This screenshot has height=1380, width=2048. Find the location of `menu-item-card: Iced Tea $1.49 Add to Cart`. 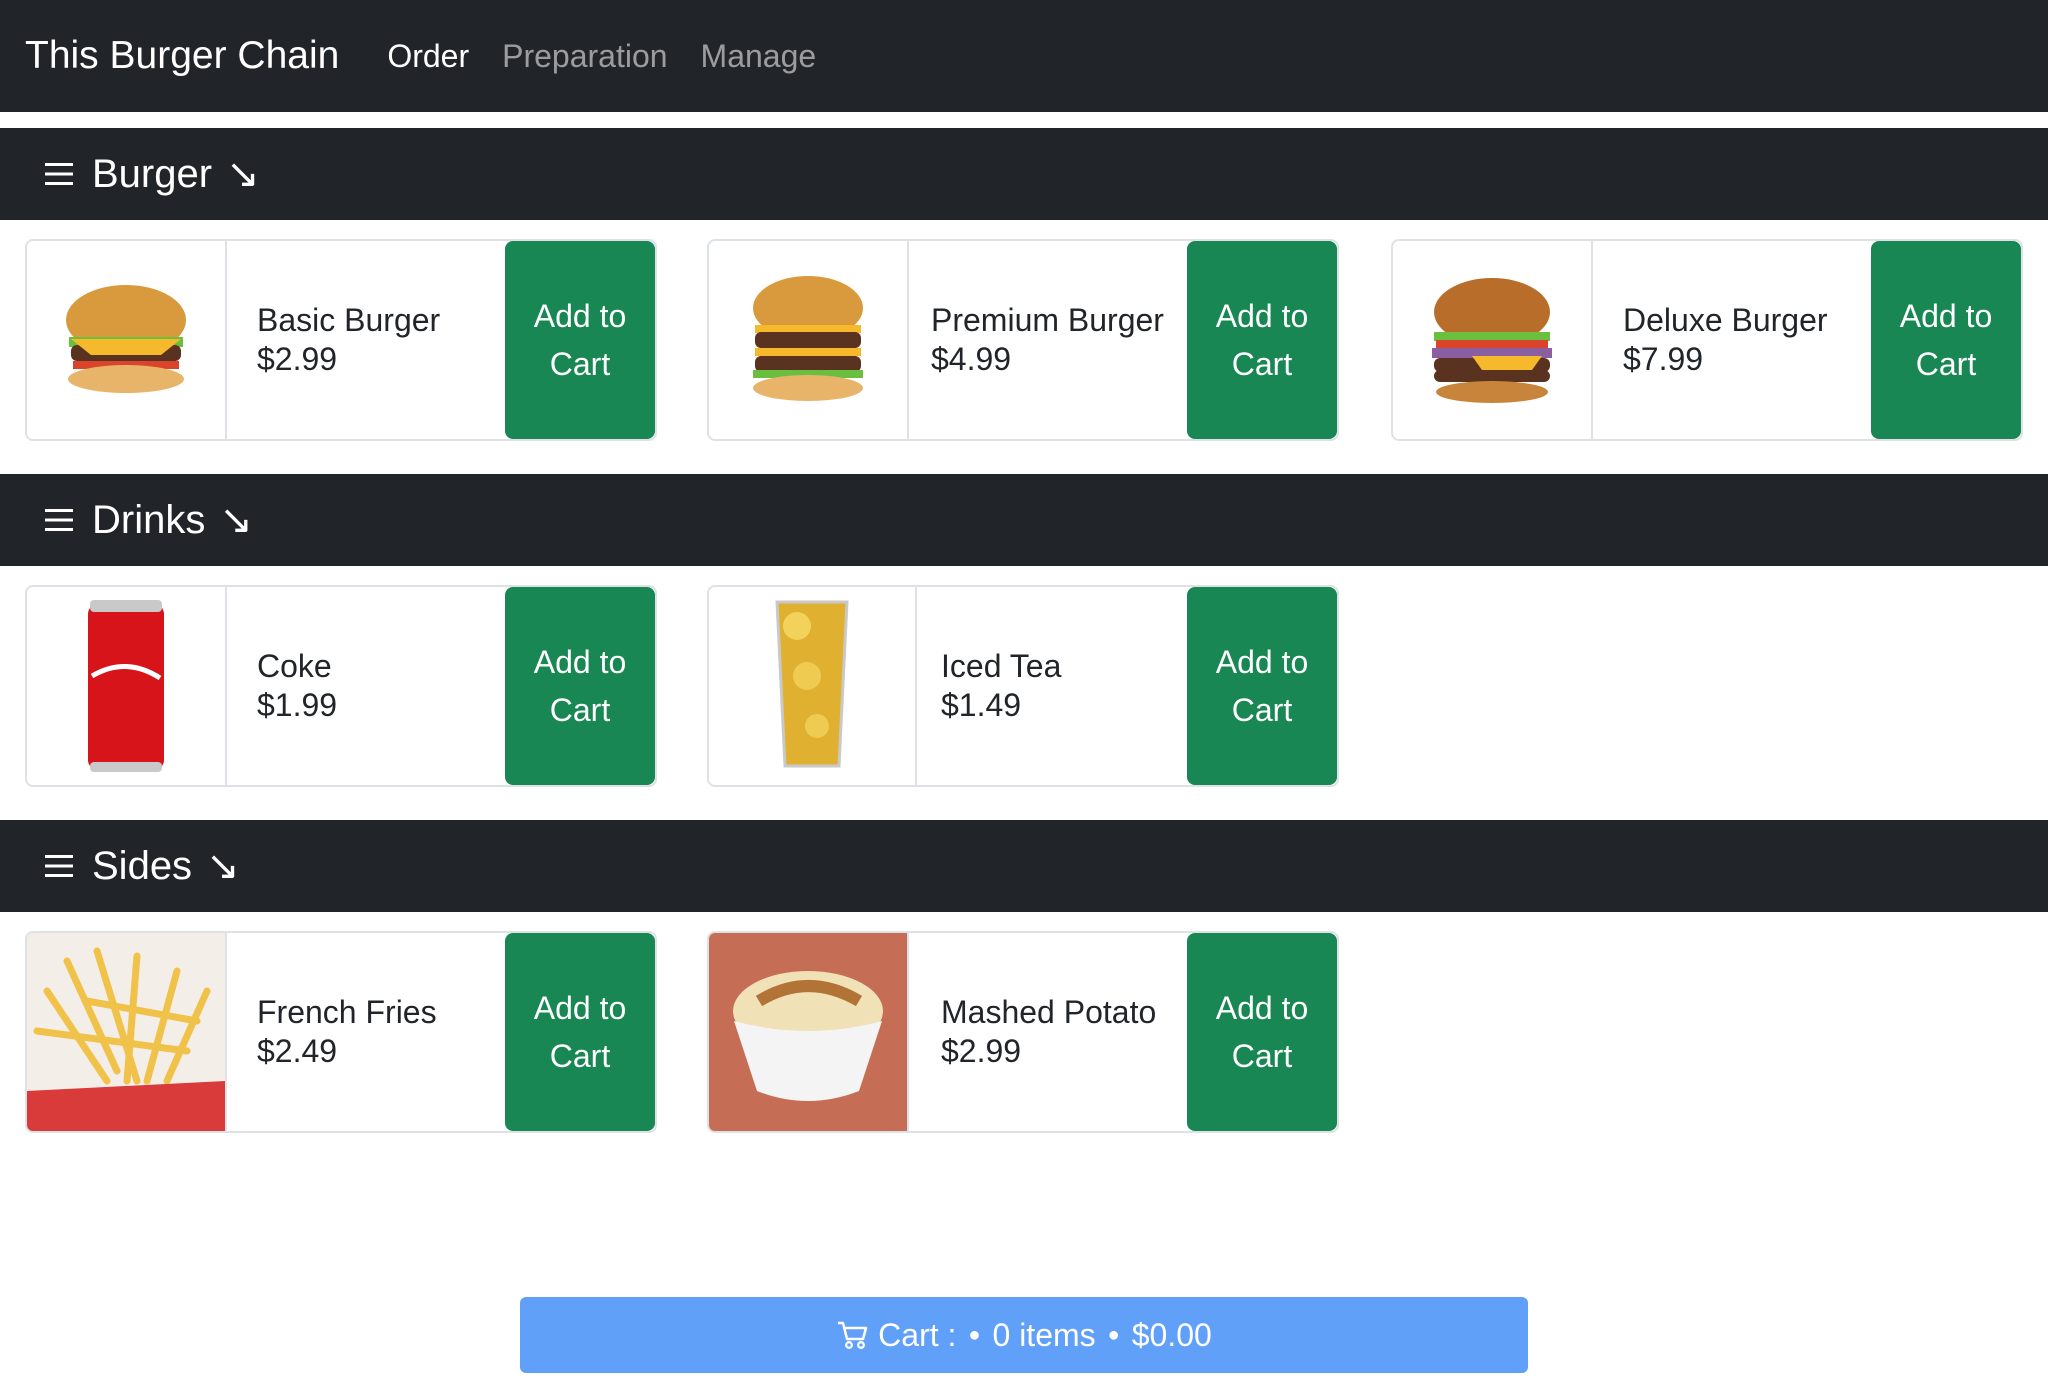

menu-item-card: Iced Tea $1.49 Add to Cart is located at coordinates (1023, 686).